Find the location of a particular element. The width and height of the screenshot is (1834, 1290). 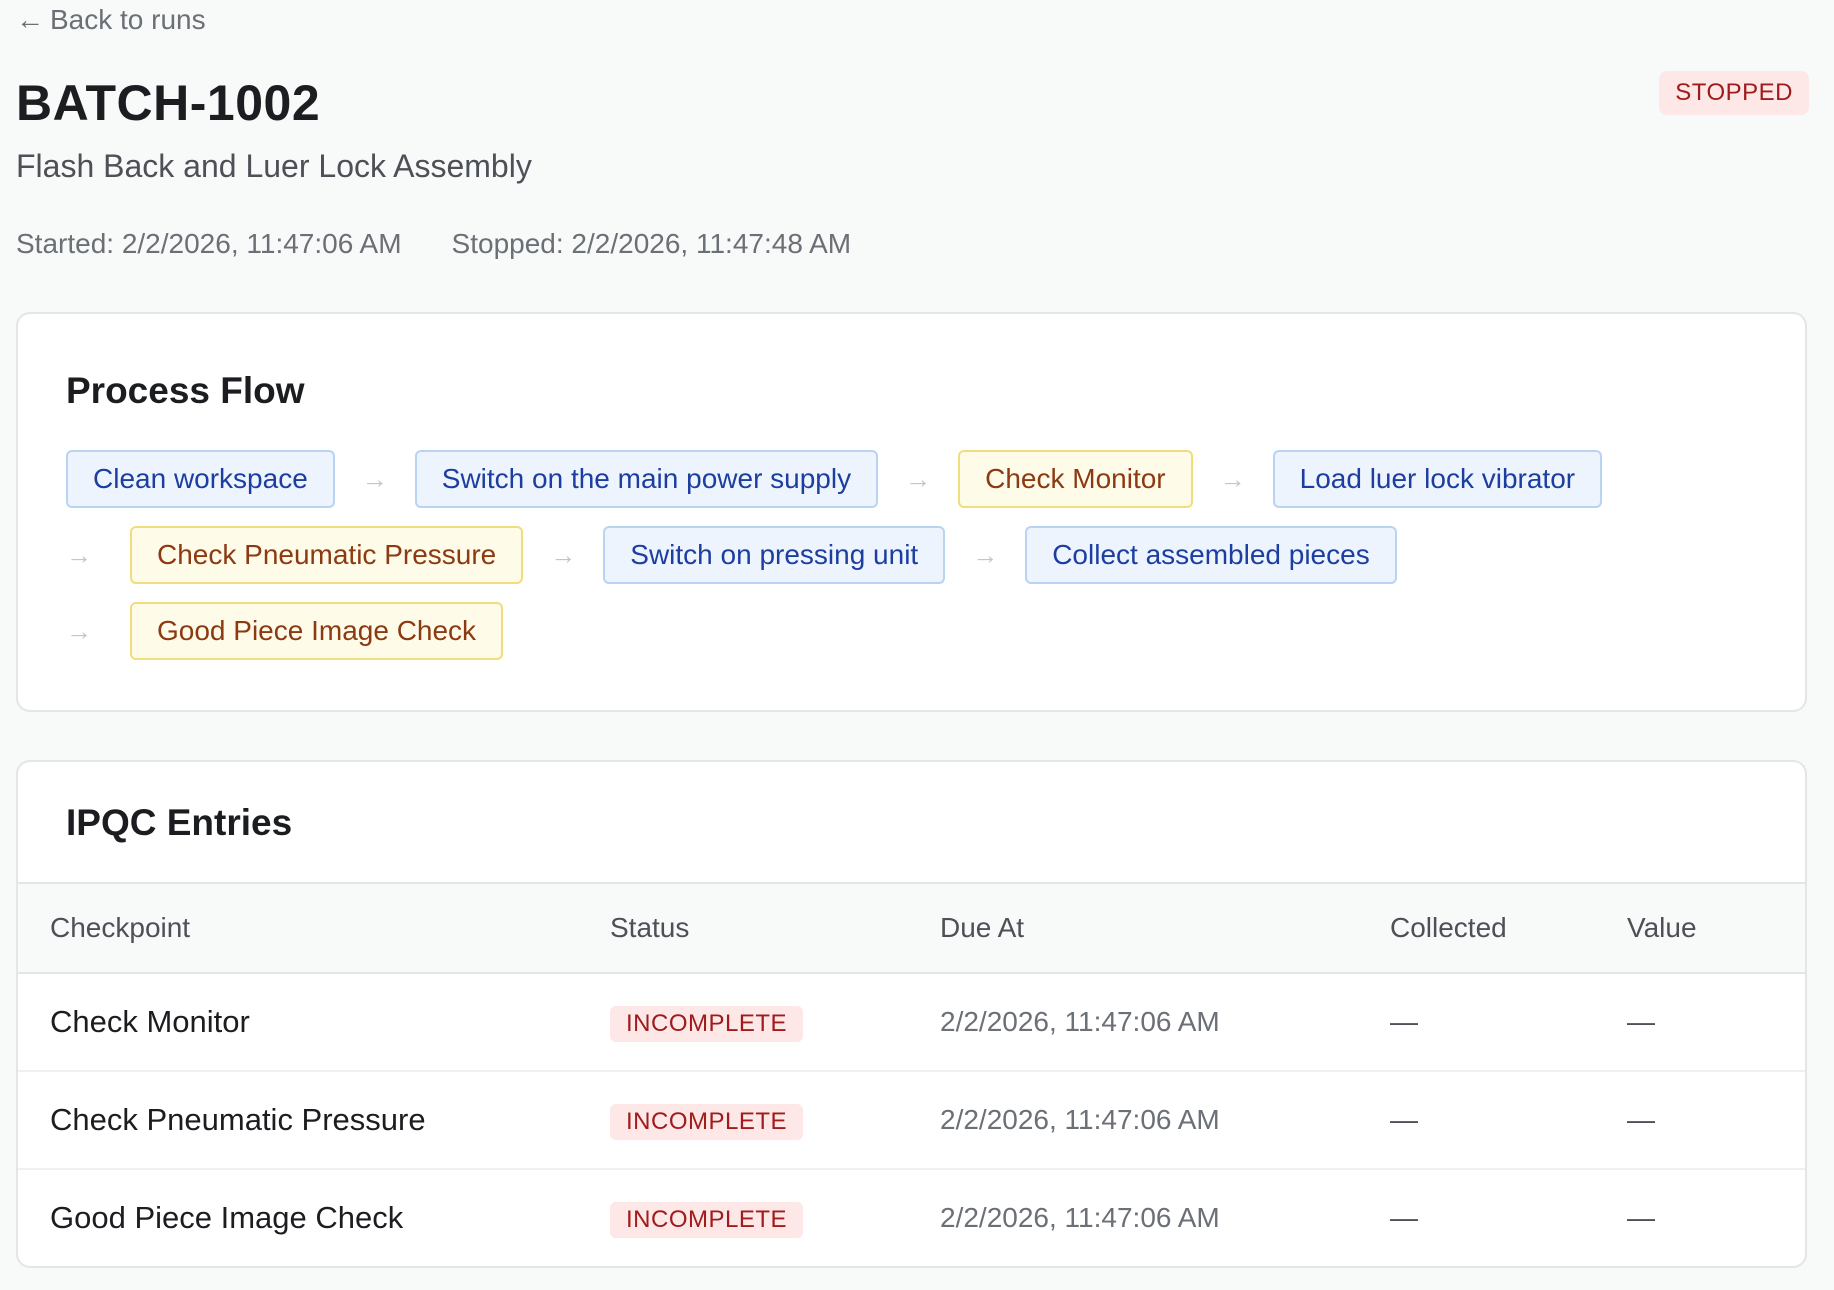

stopped-time: Stopped: 2/2/2026, 11:47:48 AM is located at coordinates (651, 243).